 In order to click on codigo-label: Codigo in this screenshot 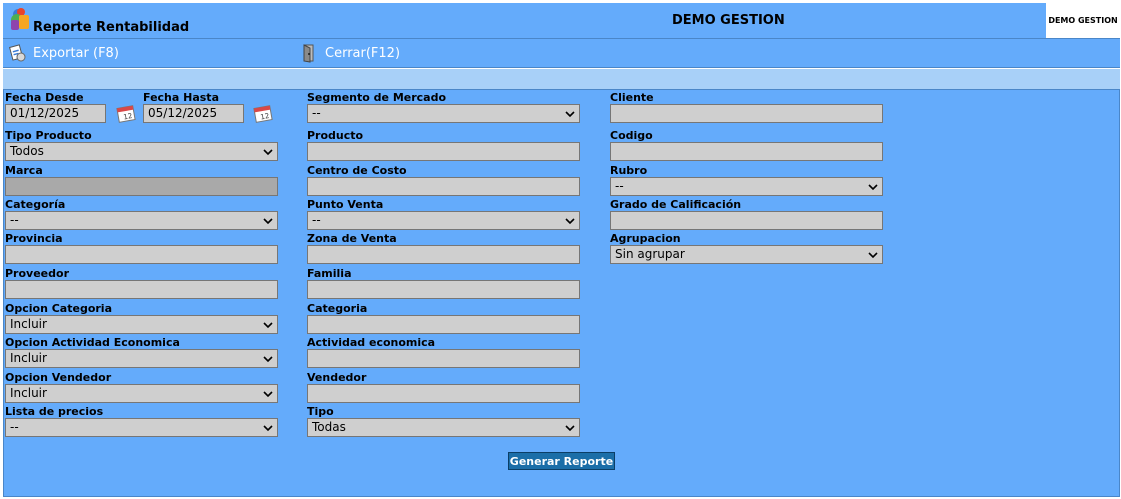, I will do `click(631, 135)`.